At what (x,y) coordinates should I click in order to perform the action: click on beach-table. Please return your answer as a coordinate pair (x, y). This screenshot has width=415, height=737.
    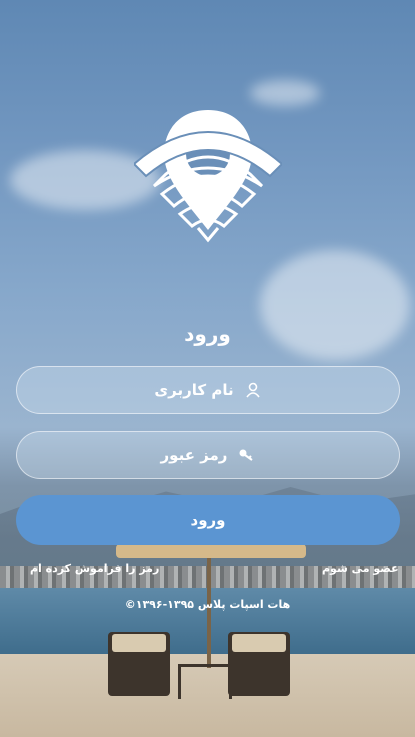
    Looking at the image, I should click on (205, 681).